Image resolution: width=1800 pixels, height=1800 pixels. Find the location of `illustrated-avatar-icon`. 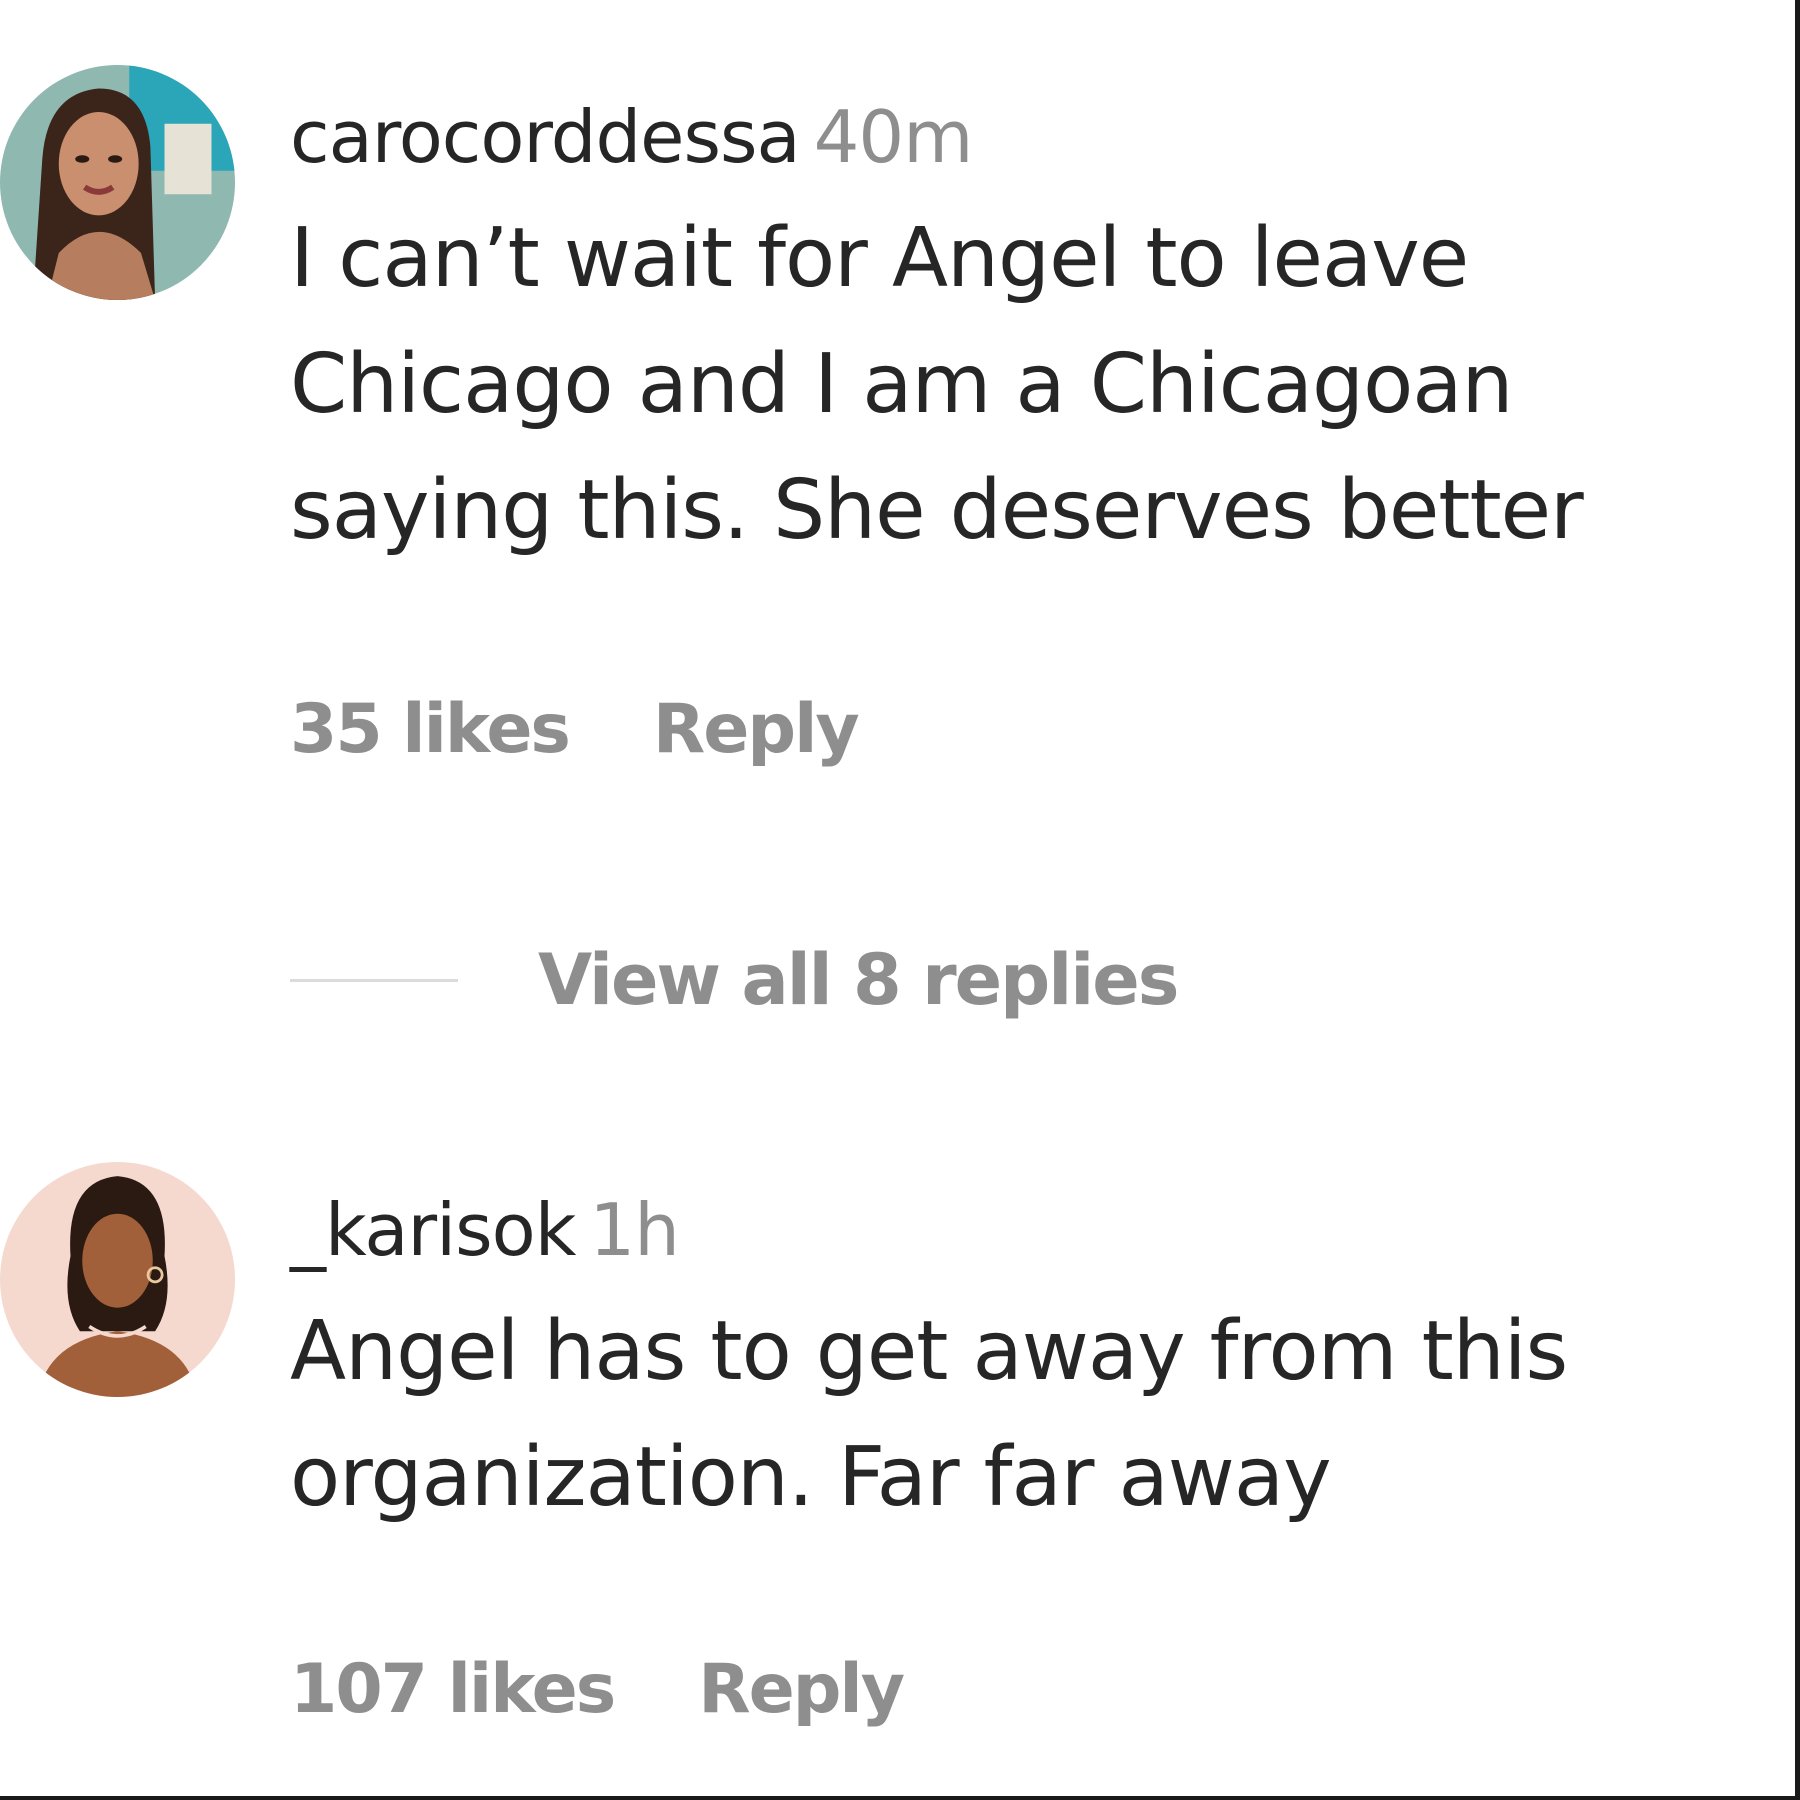

illustrated-avatar-icon is located at coordinates (117, 1279).